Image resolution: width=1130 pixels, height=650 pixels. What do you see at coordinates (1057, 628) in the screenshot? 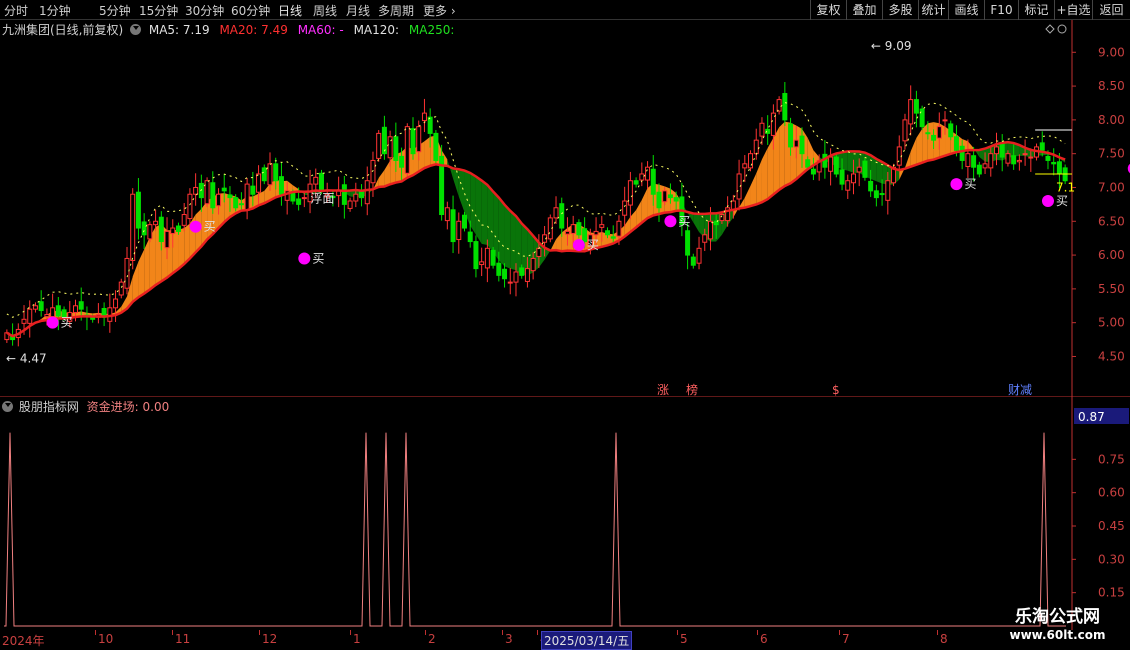
I see `watermark: 乐淘公式网 www.60lt.com` at bounding box center [1057, 628].